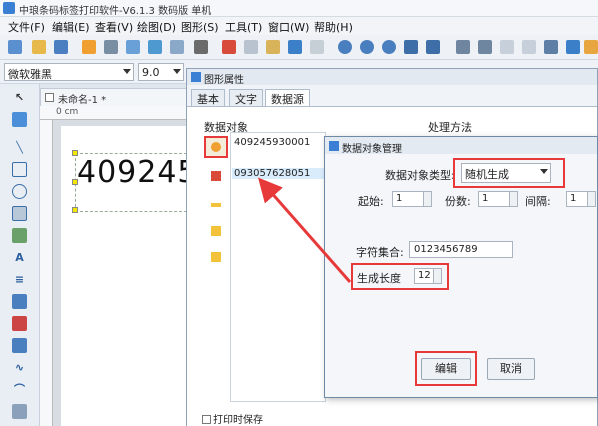 The width and height of the screenshot is (598, 426). Describe the element at coordinates (345, 47) in the screenshot. I see `zoom-in-icon` at that location.